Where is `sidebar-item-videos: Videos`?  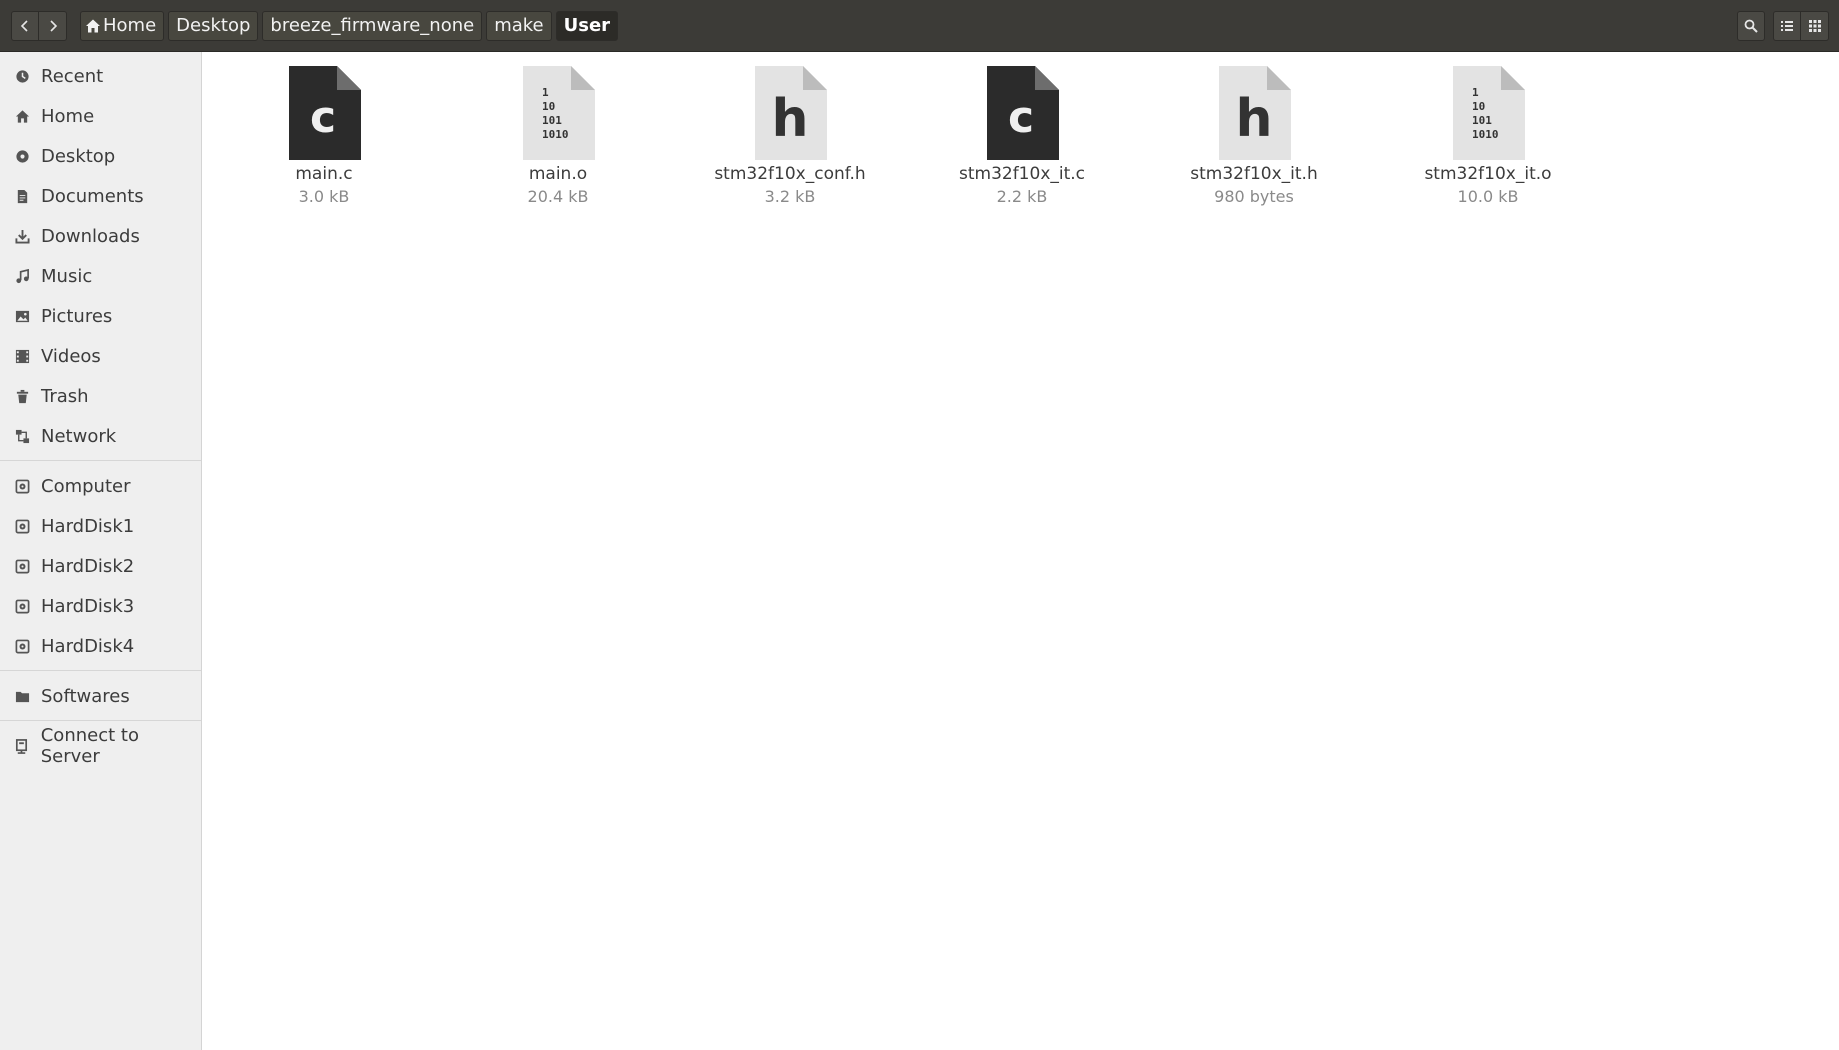
sidebar-item-videos: Videos is located at coordinates (100, 356).